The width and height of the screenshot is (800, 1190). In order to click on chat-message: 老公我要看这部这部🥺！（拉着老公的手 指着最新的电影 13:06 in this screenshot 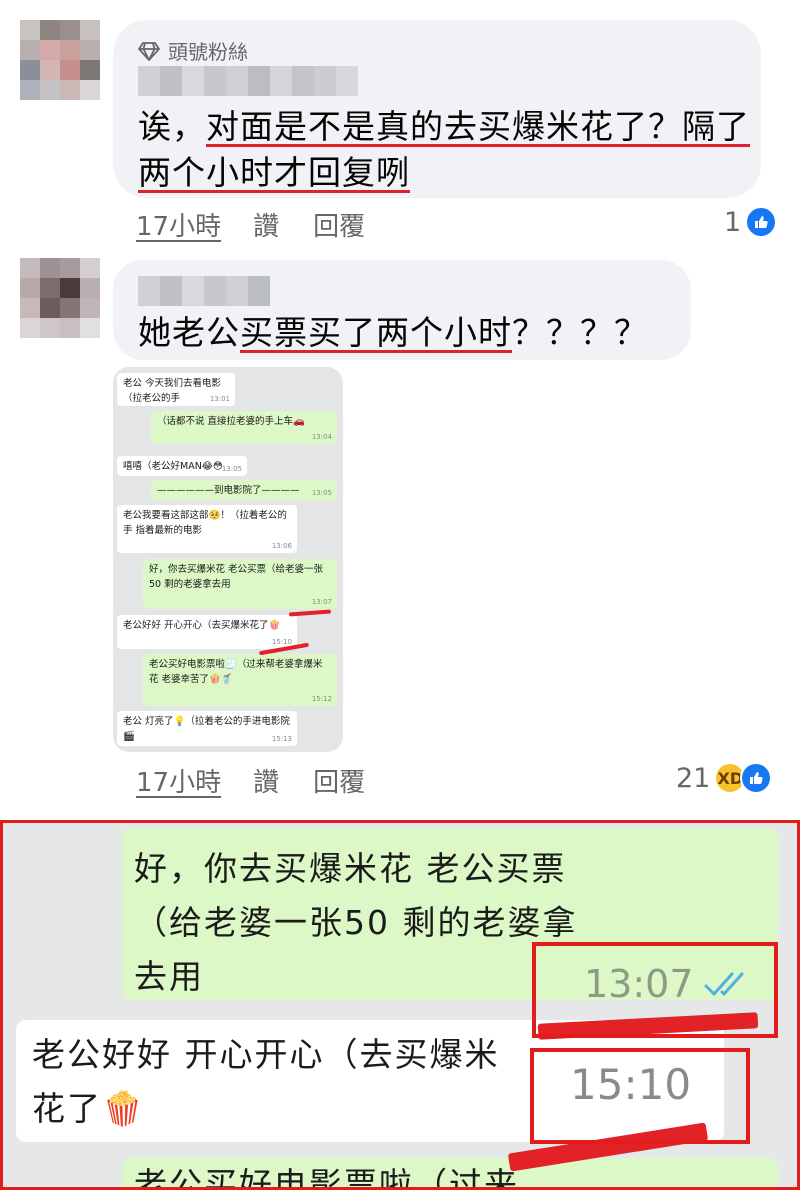, I will do `click(207, 529)`.